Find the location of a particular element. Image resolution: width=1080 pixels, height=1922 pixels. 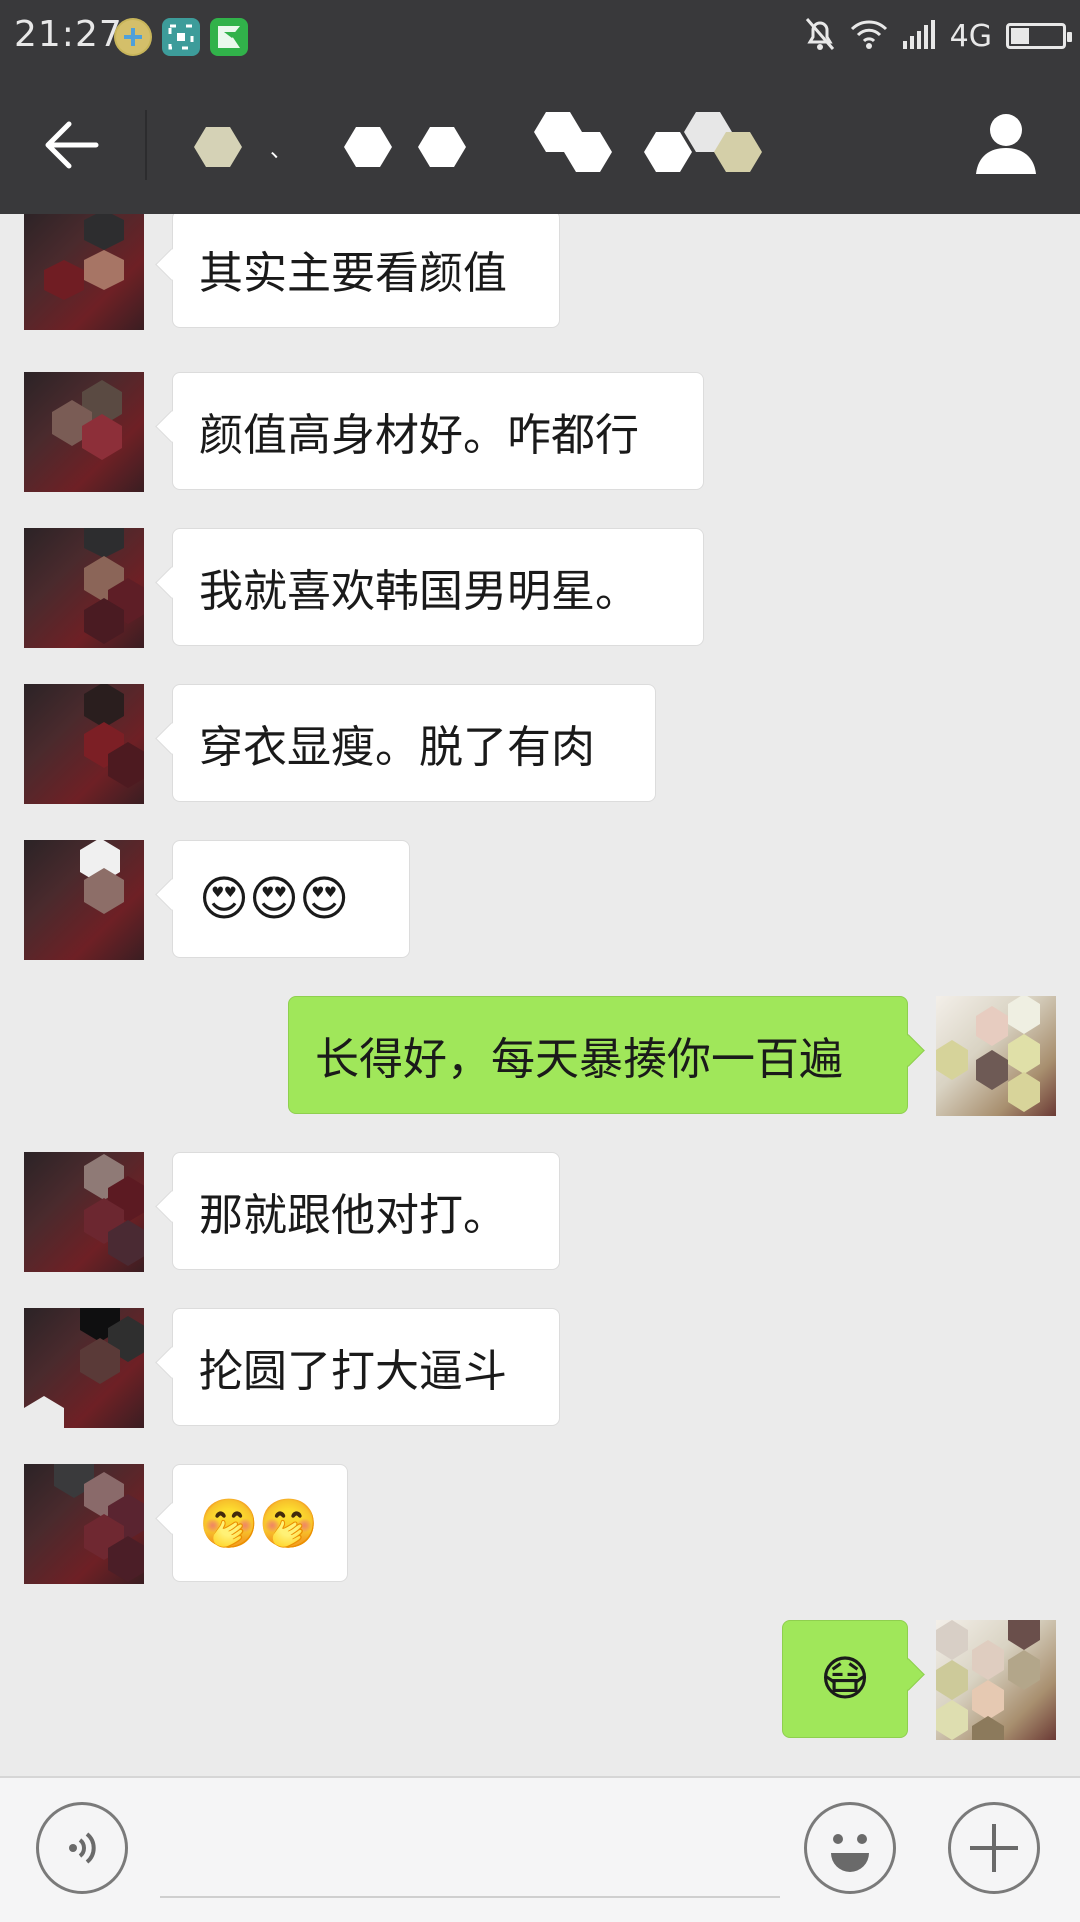

emoji-button is located at coordinates (850, 1848).